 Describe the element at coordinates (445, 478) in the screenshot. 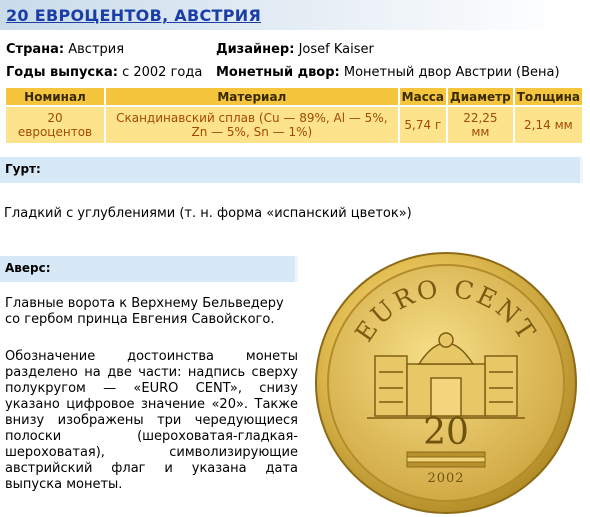

I see `coin-year: 2002` at that location.